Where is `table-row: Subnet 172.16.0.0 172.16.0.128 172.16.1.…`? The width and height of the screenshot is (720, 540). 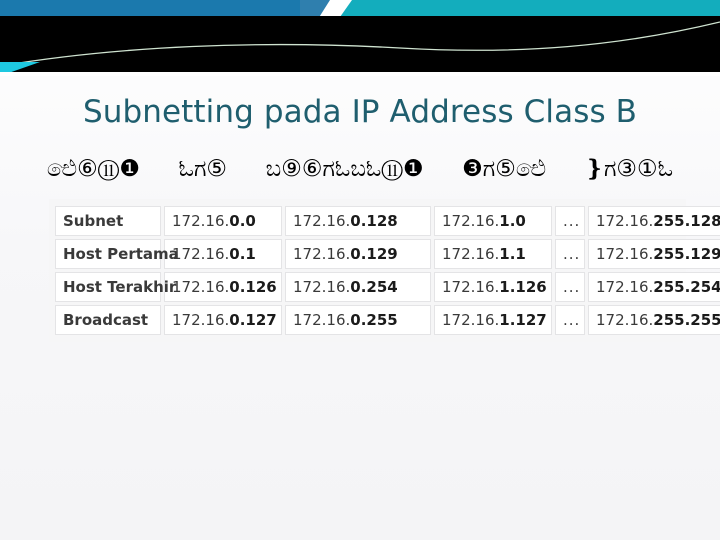
table-row: Subnet 172.16.0.0 172.16.0.128 172.16.1.… is located at coordinates (387, 221).